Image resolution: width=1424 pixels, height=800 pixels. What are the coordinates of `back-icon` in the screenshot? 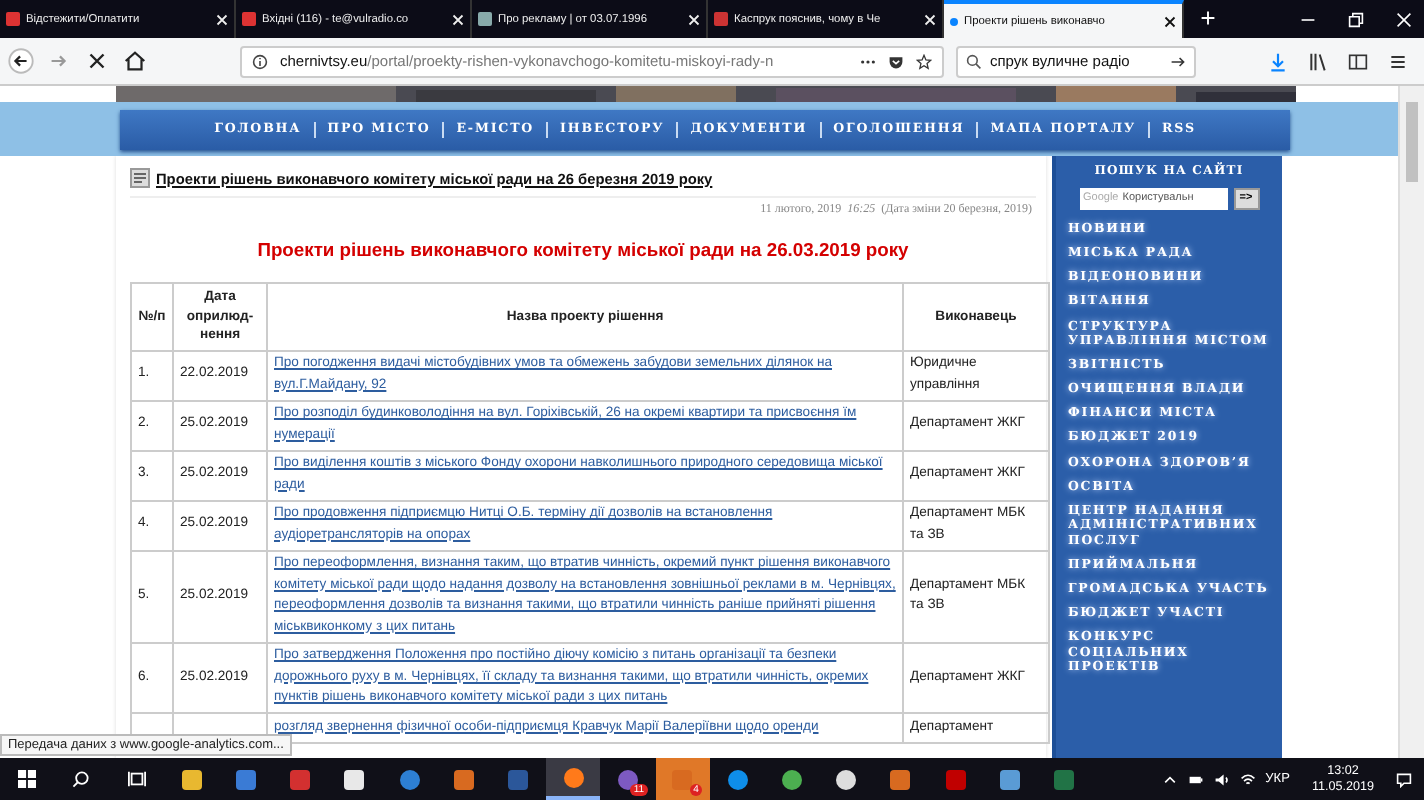 It's located at (21, 61).